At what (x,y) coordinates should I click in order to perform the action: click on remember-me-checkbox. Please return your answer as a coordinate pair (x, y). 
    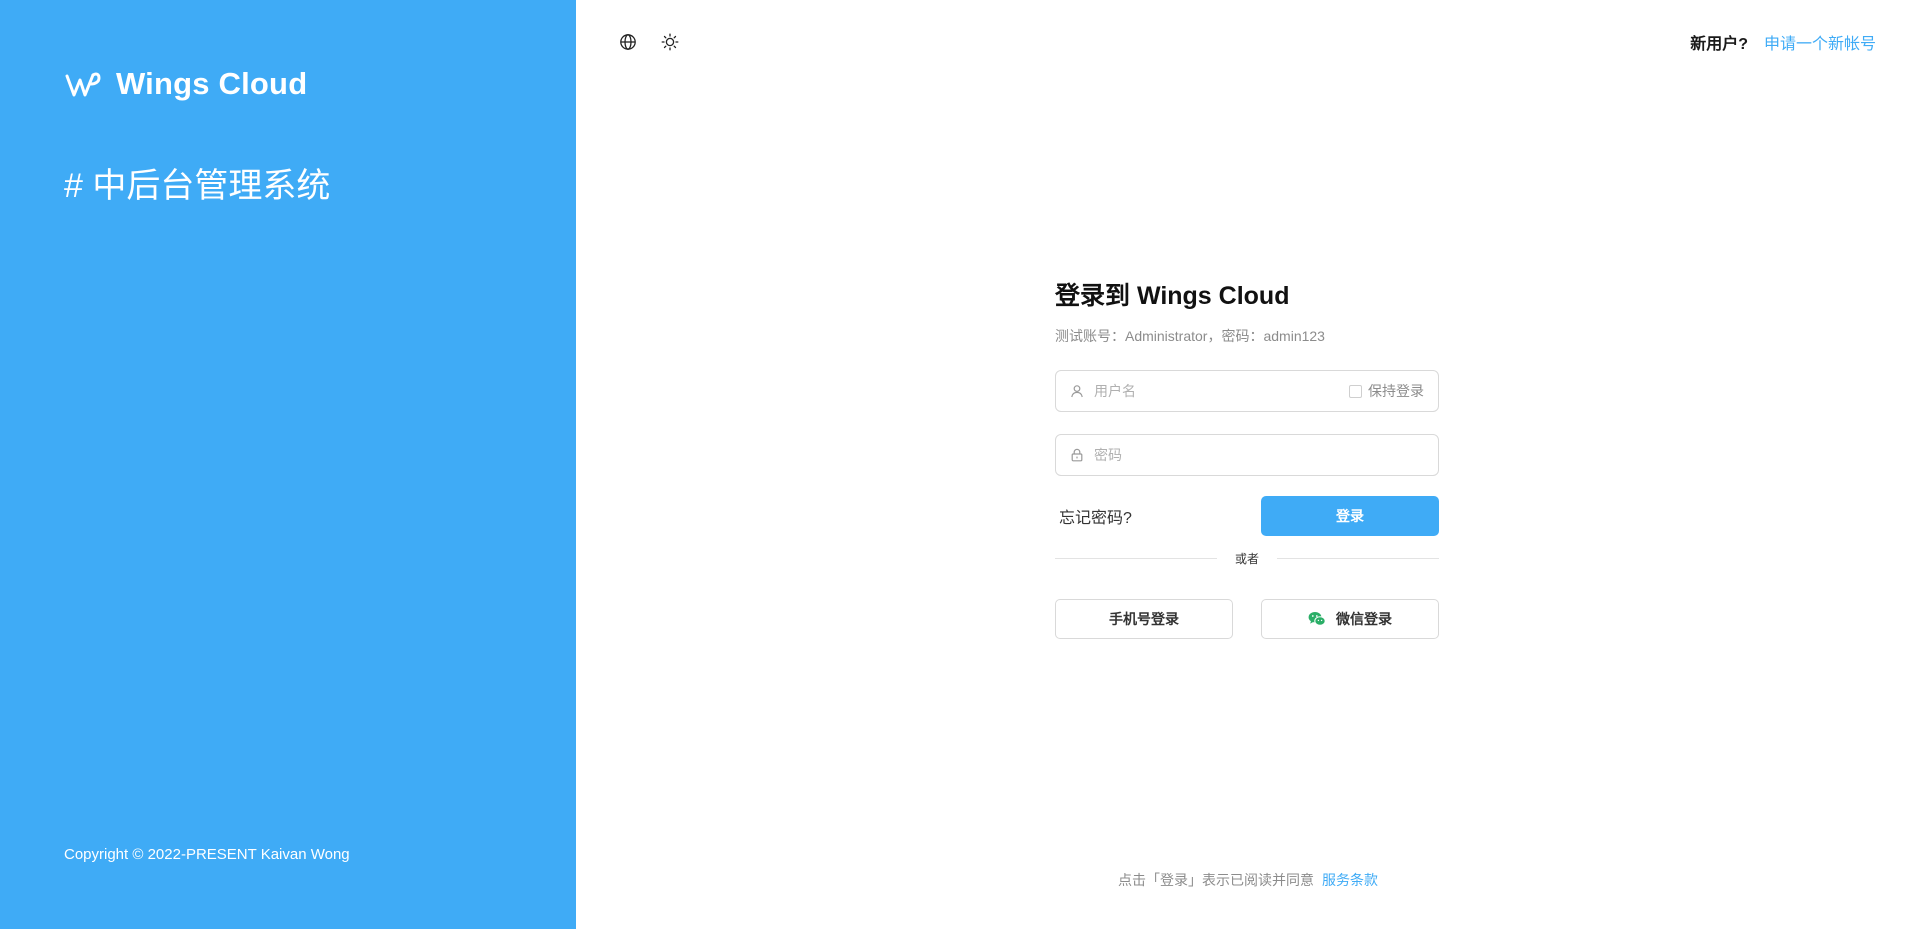
    Looking at the image, I should click on (1355, 391).